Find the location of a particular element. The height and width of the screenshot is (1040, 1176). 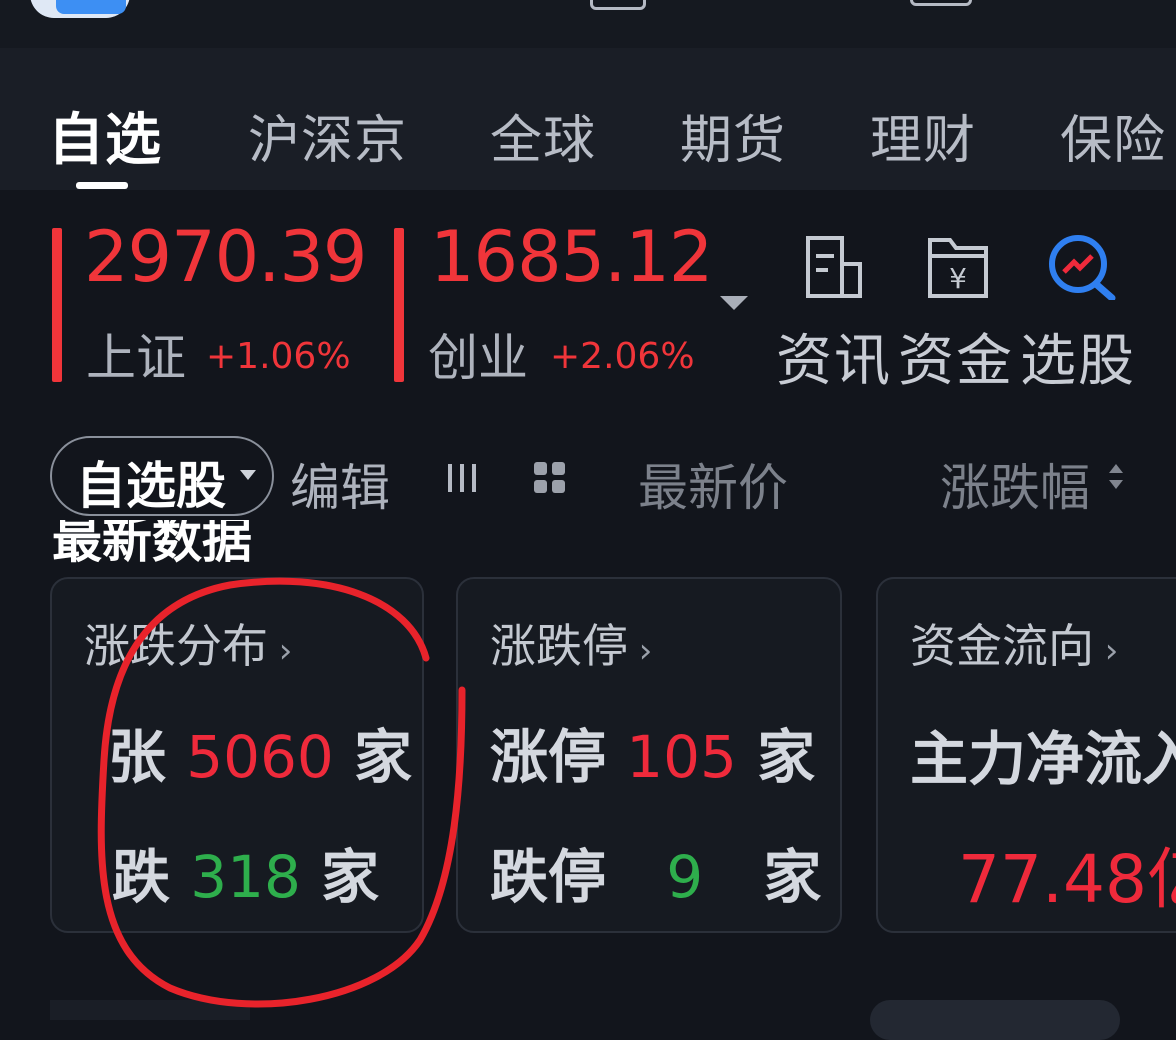

card-title-text: 涨跌分布 is located at coordinates (176, 646).